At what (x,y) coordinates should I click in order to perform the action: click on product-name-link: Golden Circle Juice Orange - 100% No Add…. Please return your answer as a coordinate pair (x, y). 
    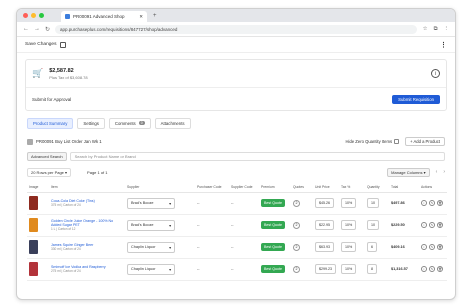
    Looking at the image, I should click on (87, 223).